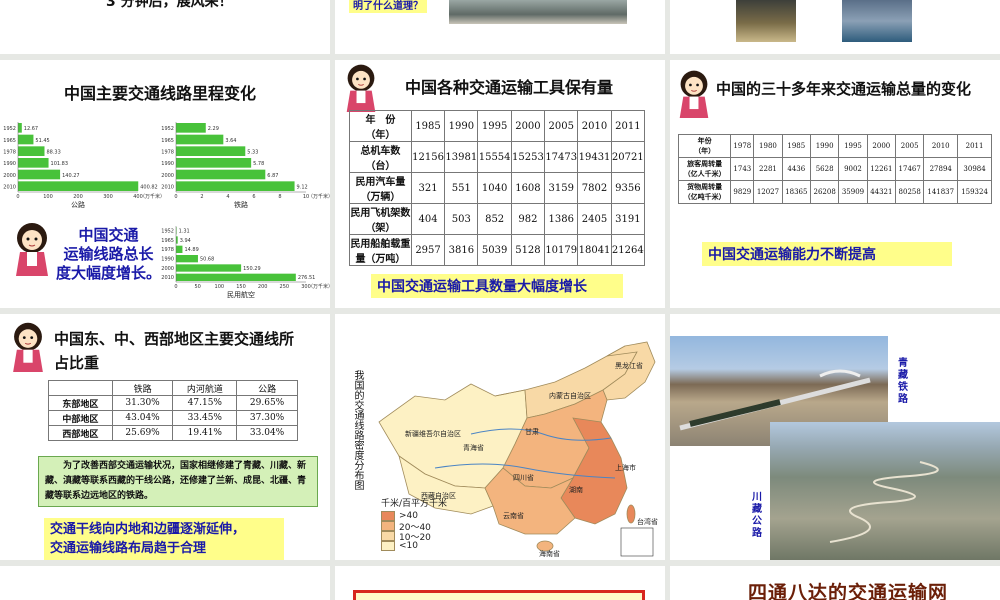 Image resolution: width=1000 pixels, height=600 pixels. What do you see at coordinates (71, 176) in the screenshot?
I see `bar-value: 140.27` at bounding box center [71, 176].